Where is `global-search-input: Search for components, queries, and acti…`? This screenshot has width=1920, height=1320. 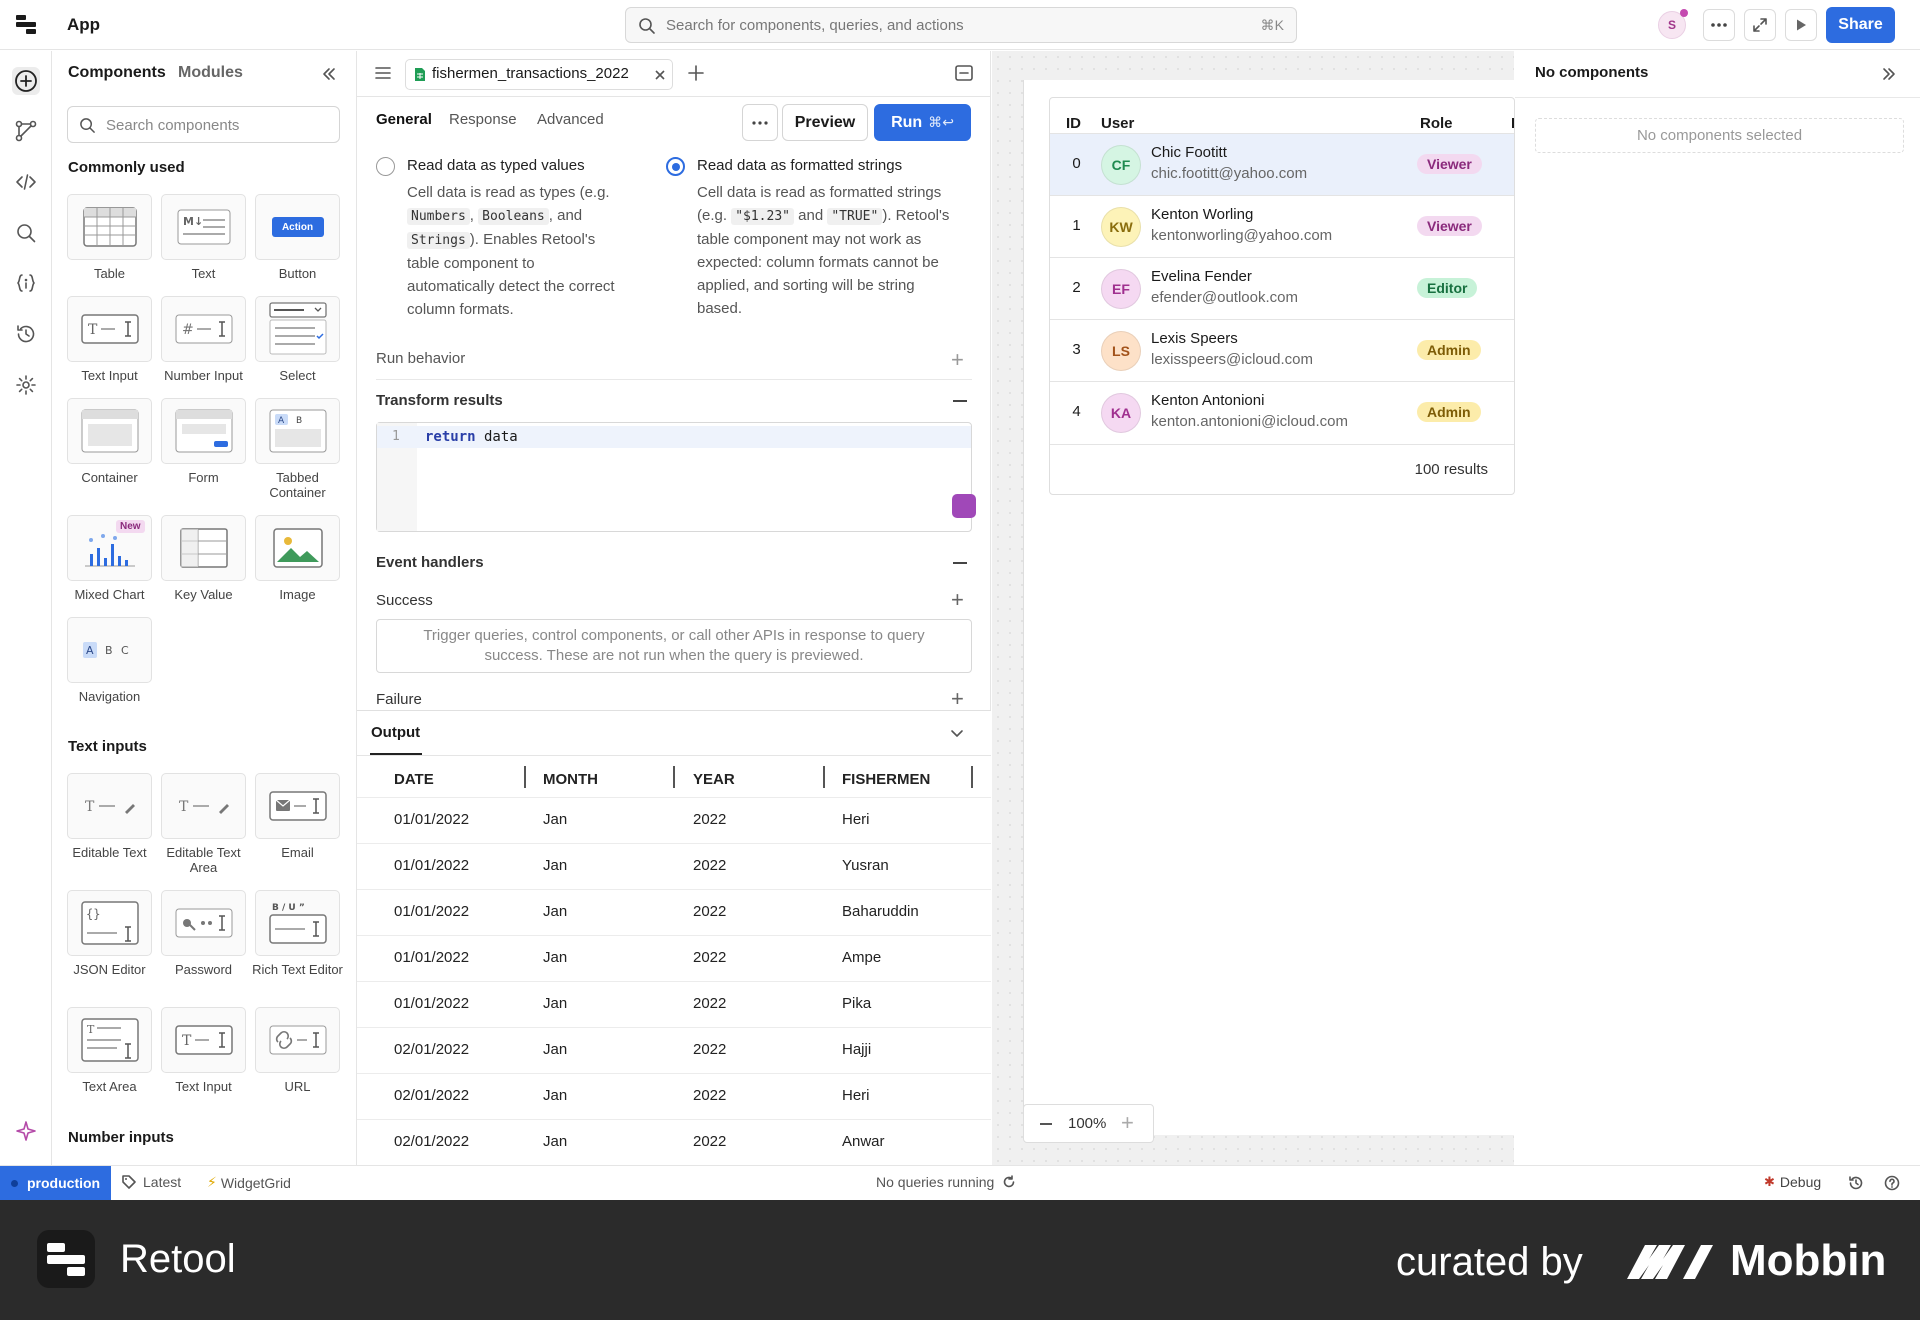
global-search-input: Search for components, queries, and acti… is located at coordinates (961, 25).